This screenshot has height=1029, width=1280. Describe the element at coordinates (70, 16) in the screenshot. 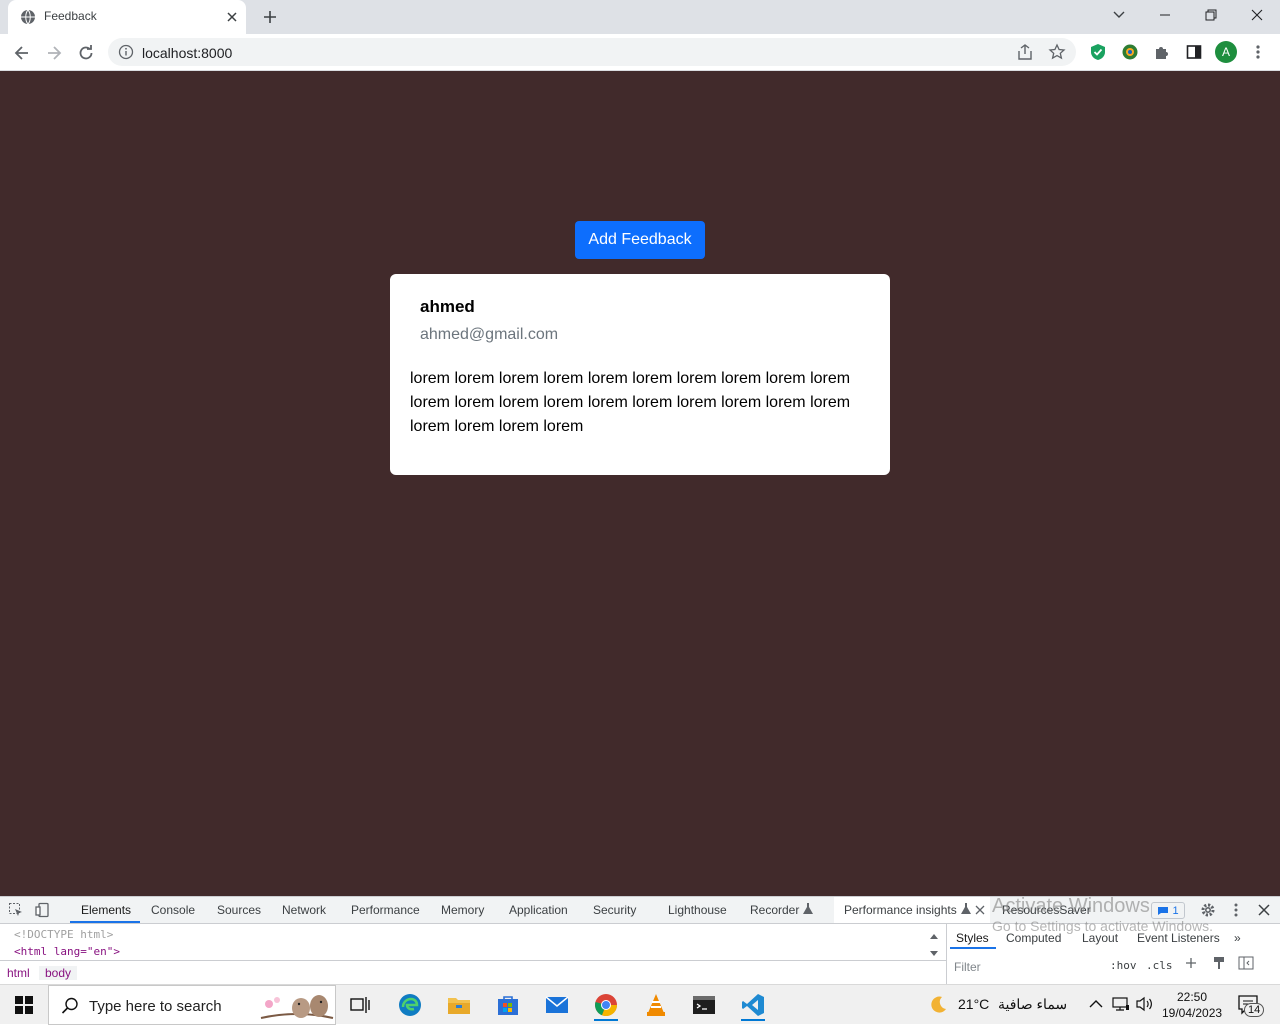

I see `tab-title: Feedback` at that location.